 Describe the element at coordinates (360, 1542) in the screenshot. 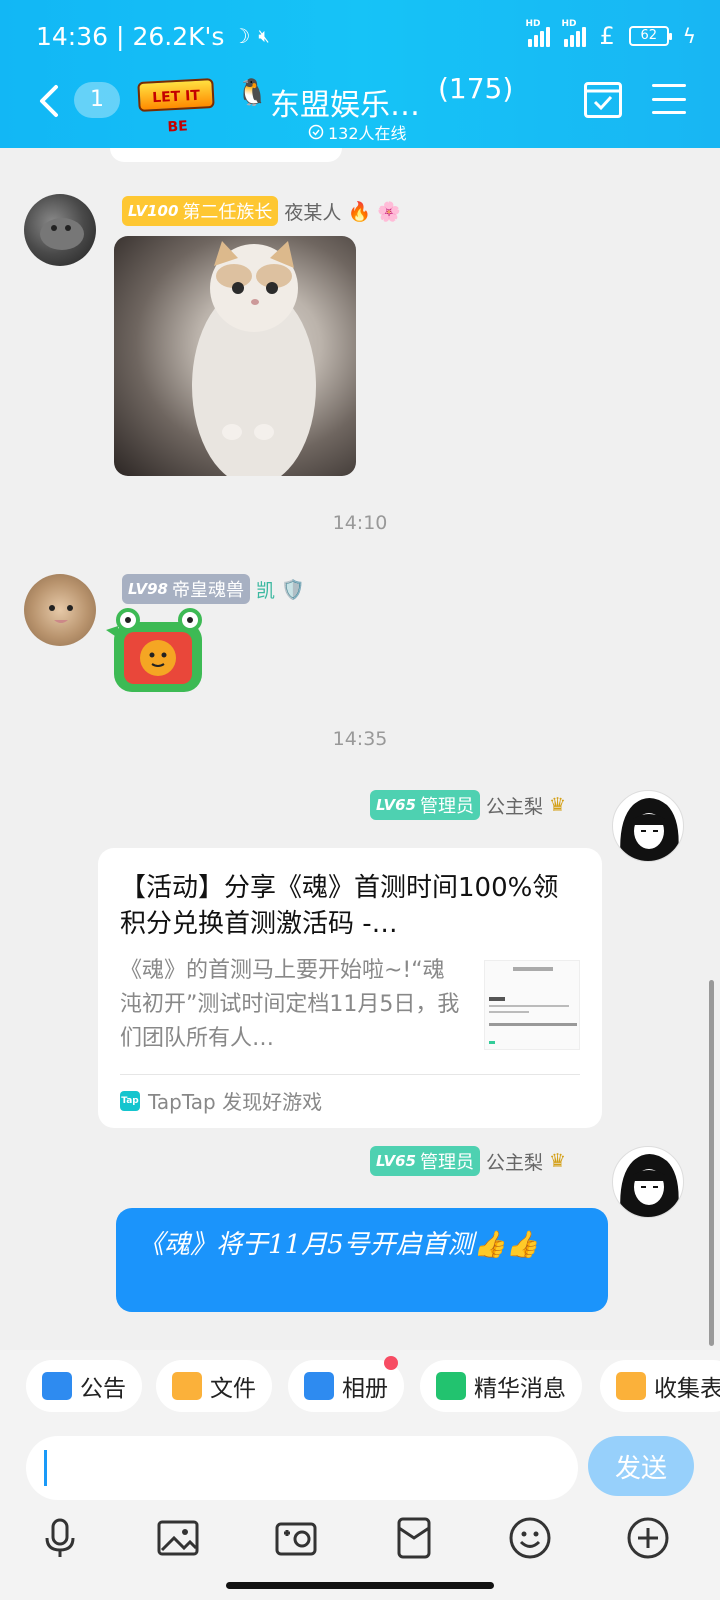

I see `toolbar` at that location.